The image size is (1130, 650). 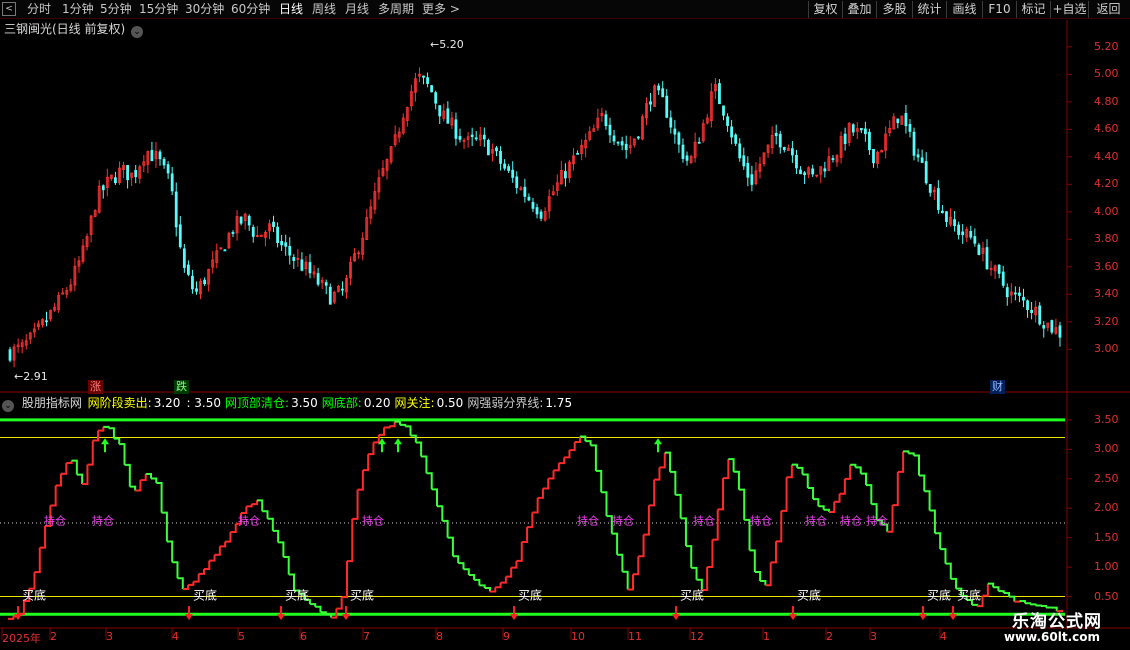 What do you see at coordinates (204, 9) in the screenshot?
I see `period-tab: 30分钟` at bounding box center [204, 9].